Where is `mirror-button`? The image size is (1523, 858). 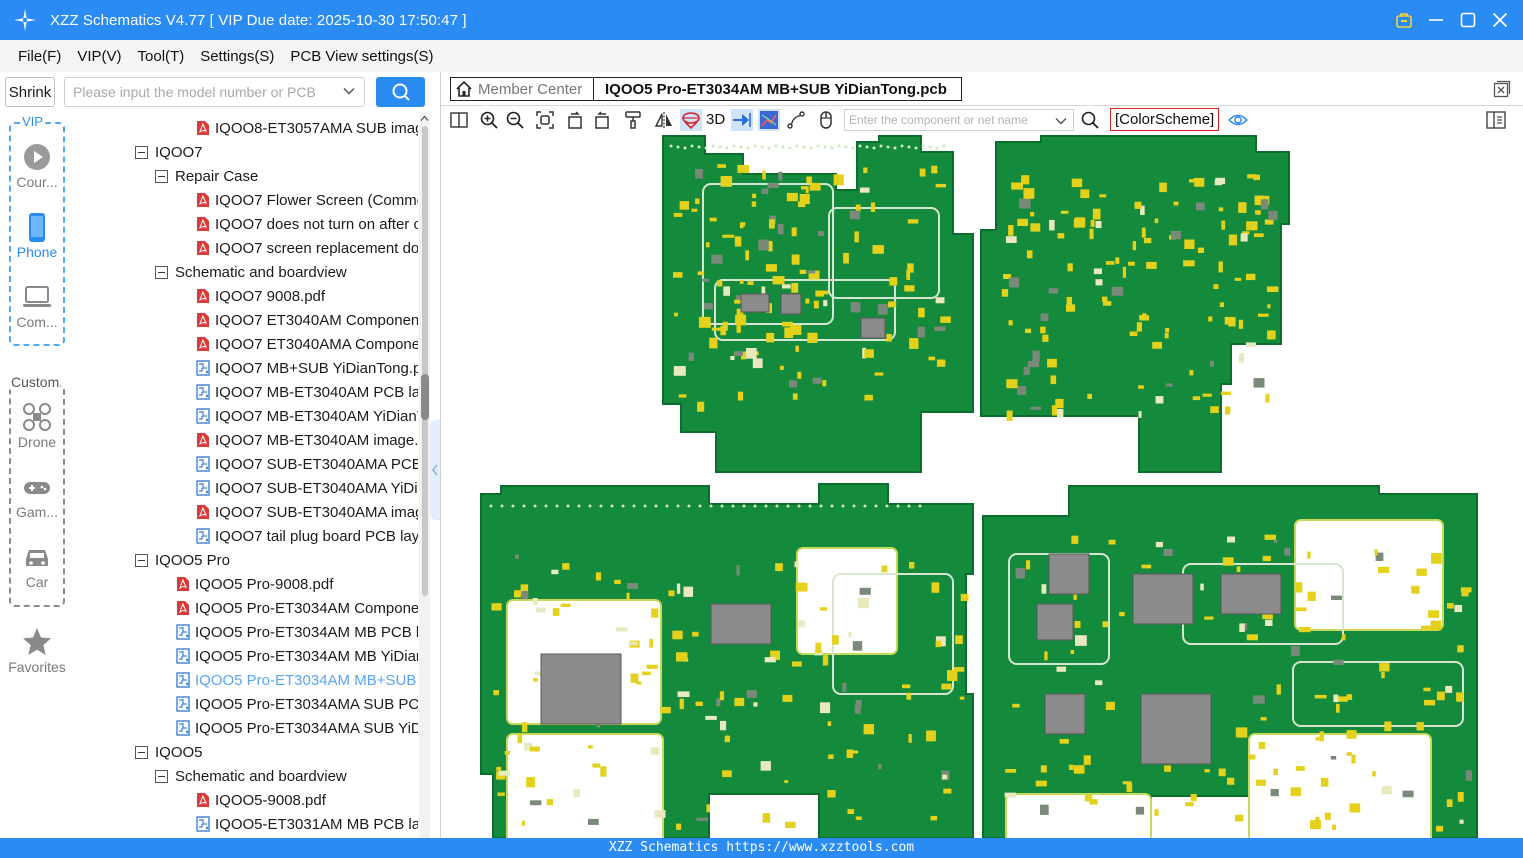
mirror-button is located at coordinates (664, 120).